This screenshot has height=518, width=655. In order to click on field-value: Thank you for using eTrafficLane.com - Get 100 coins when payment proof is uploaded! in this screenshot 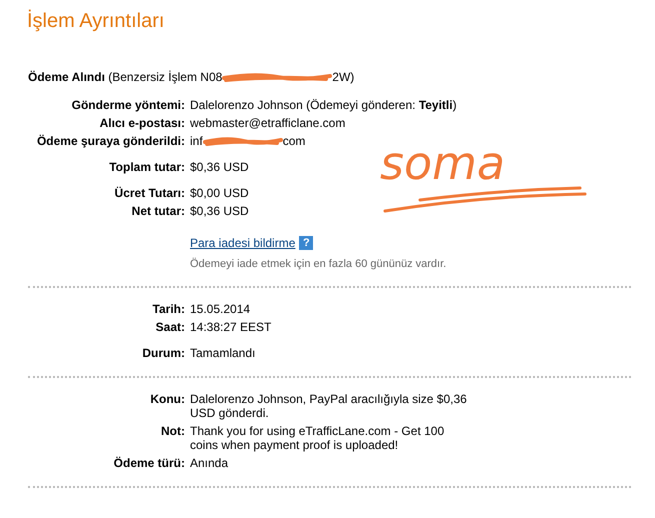, I will do `click(318, 438)`.